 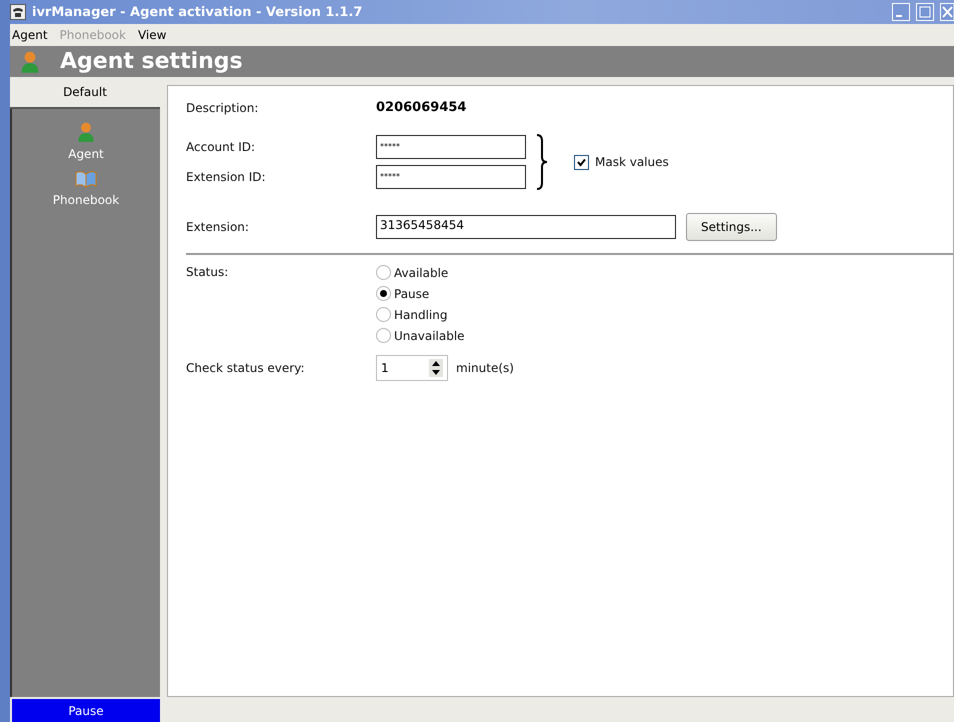 What do you see at coordinates (901, 12) in the screenshot?
I see `minimize-icon` at bounding box center [901, 12].